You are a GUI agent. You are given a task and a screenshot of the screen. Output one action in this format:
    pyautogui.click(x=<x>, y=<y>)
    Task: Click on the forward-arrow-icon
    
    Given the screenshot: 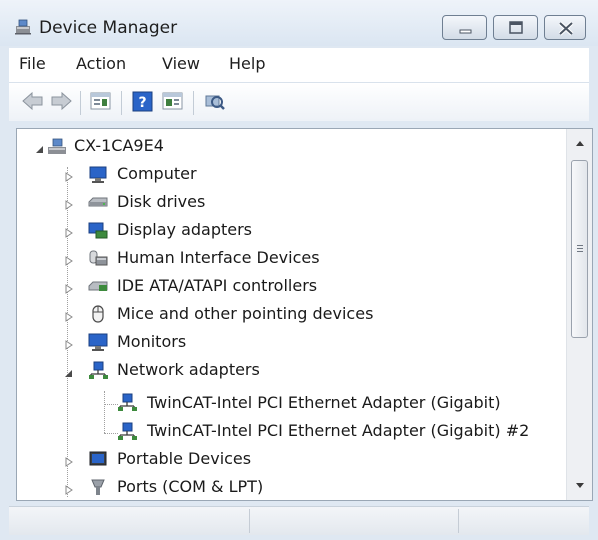 What is the action you would take?
    pyautogui.click(x=61, y=101)
    